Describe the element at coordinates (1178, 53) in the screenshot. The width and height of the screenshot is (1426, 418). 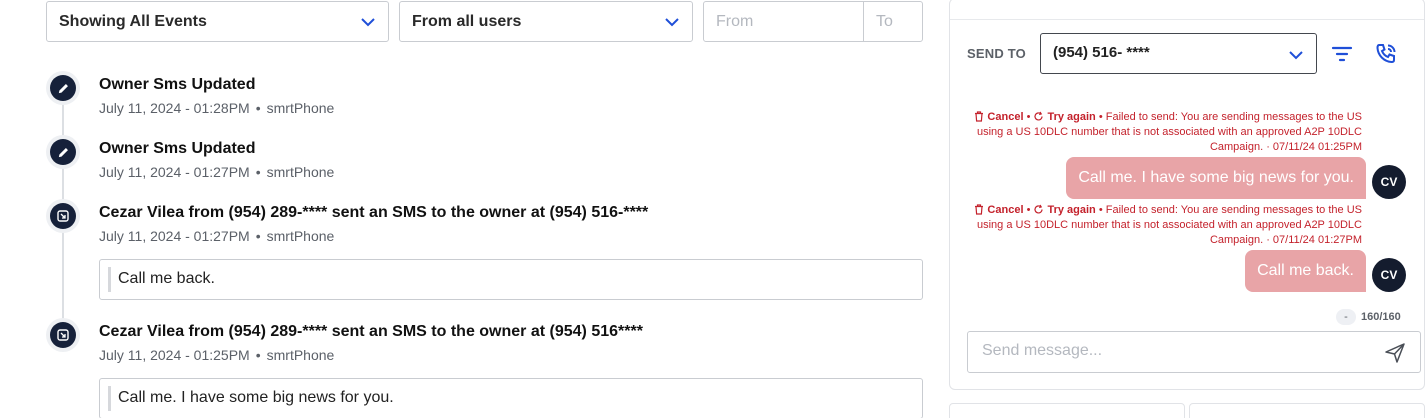
I see `send-to-select: (954) 516- ****` at that location.